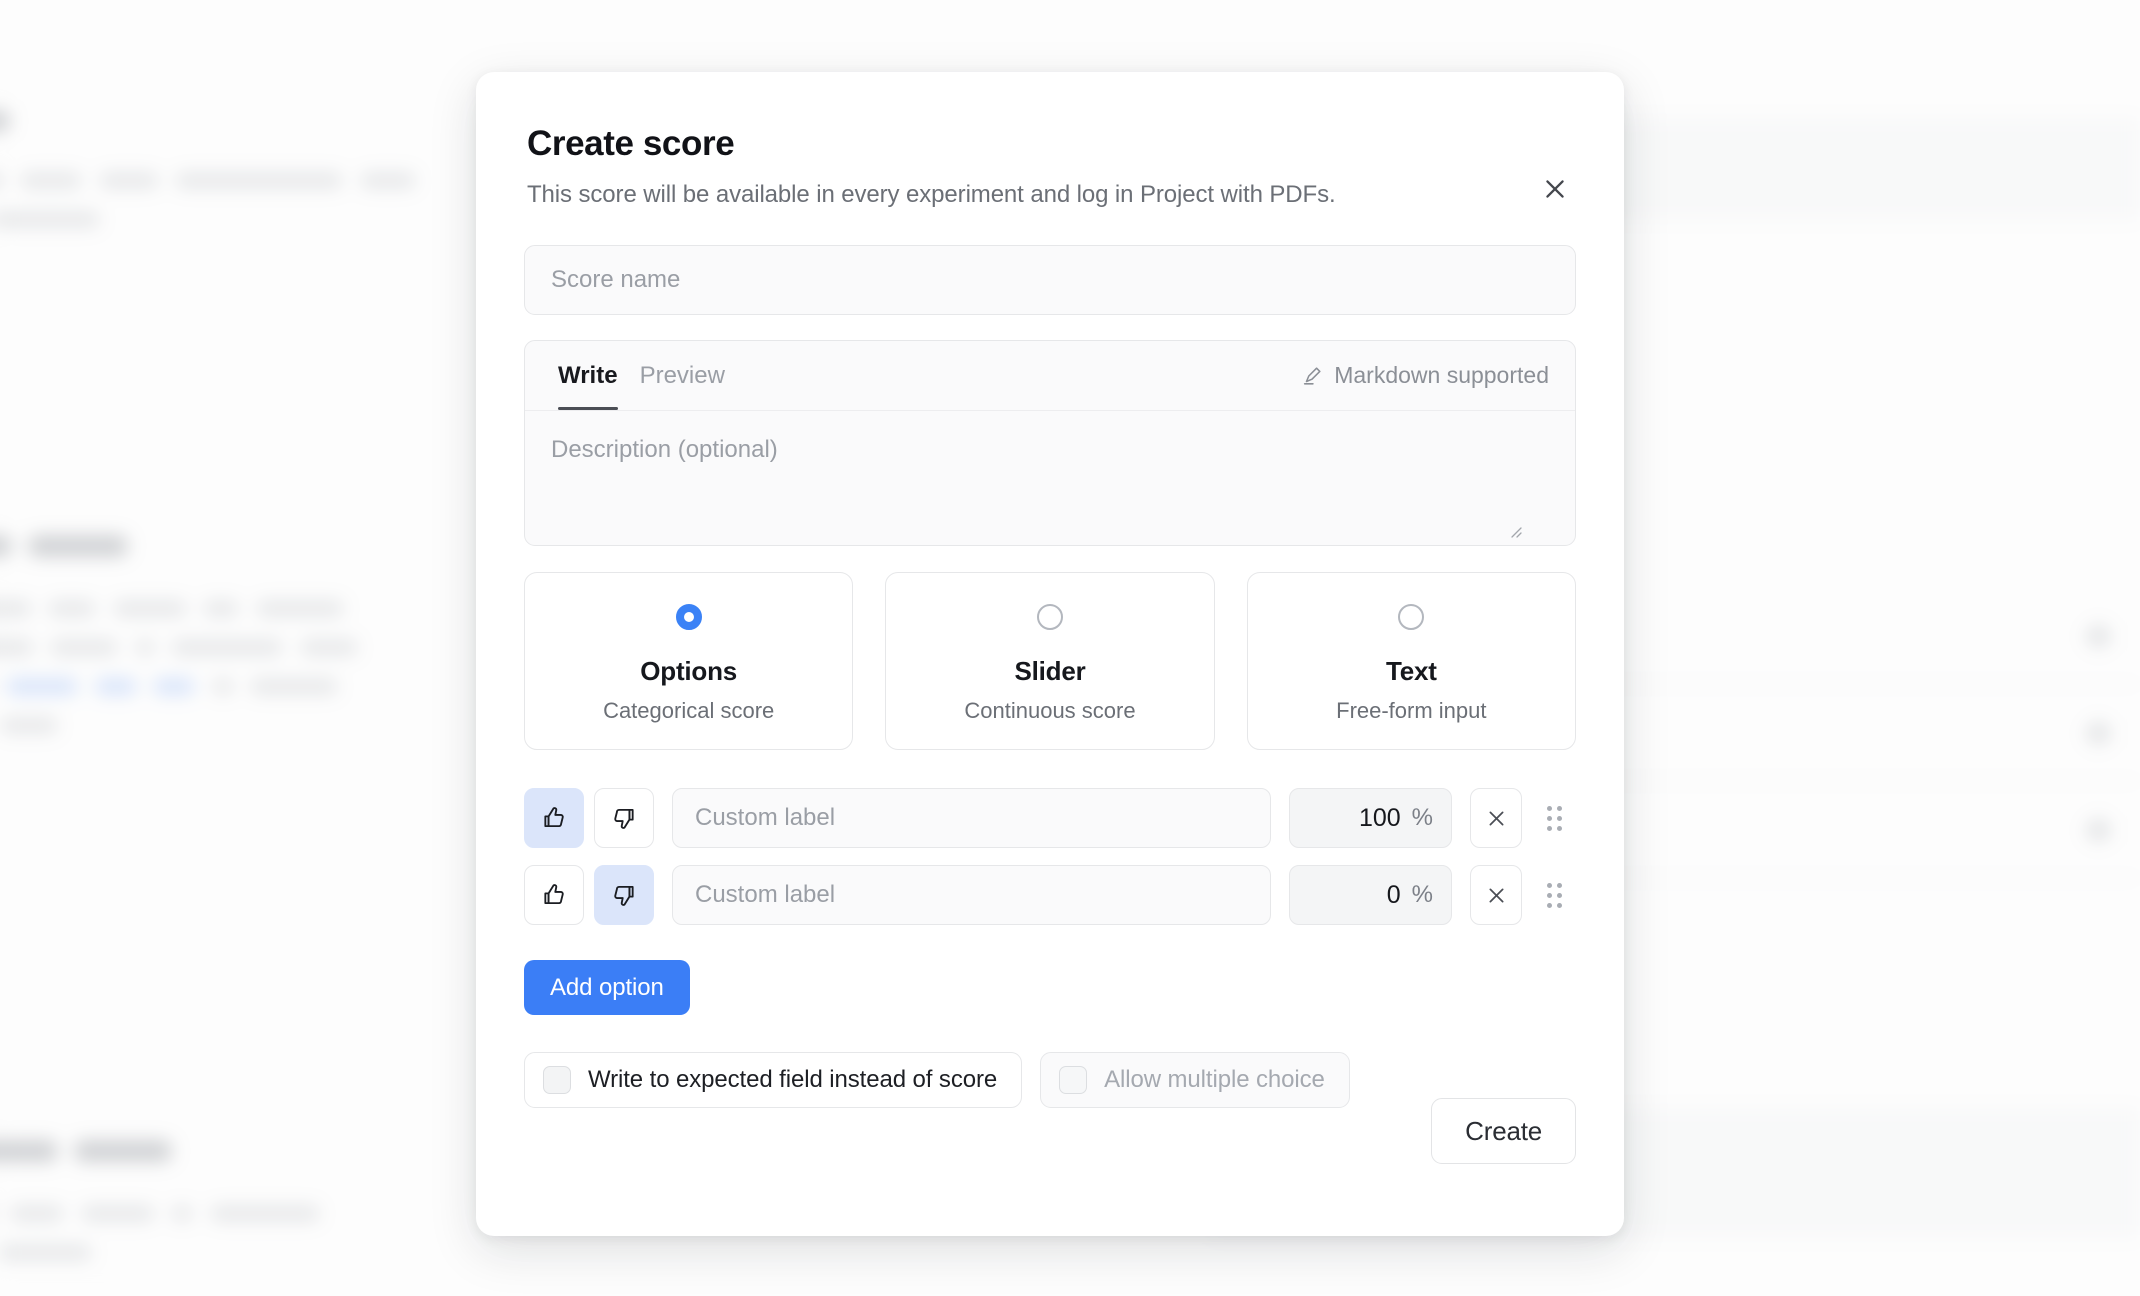 The width and height of the screenshot is (2140, 1296). Describe the element at coordinates (1370, 895) in the screenshot. I see `option-percent-field: 0 %` at that location.